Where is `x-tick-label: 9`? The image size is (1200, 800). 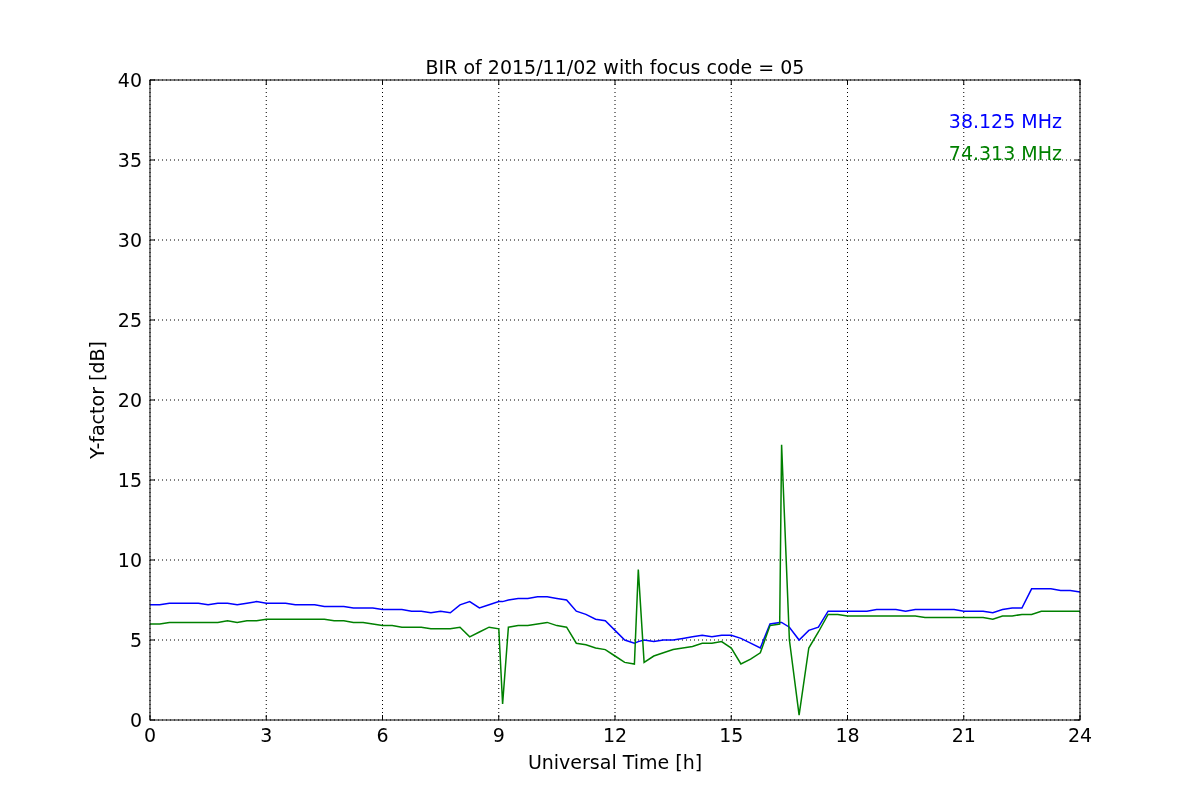
x-tick-label: 9 is located at coordinates (498, 735).